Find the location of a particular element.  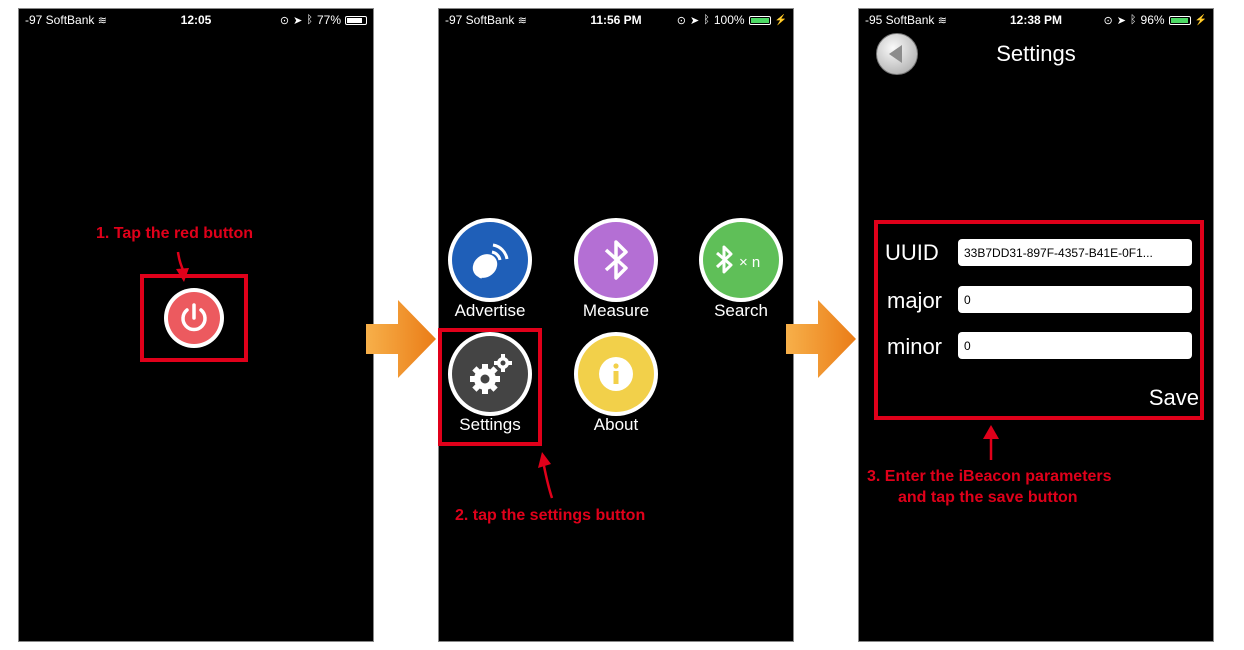

search-multiplier-text: × n is located at coordinates (749, 262).